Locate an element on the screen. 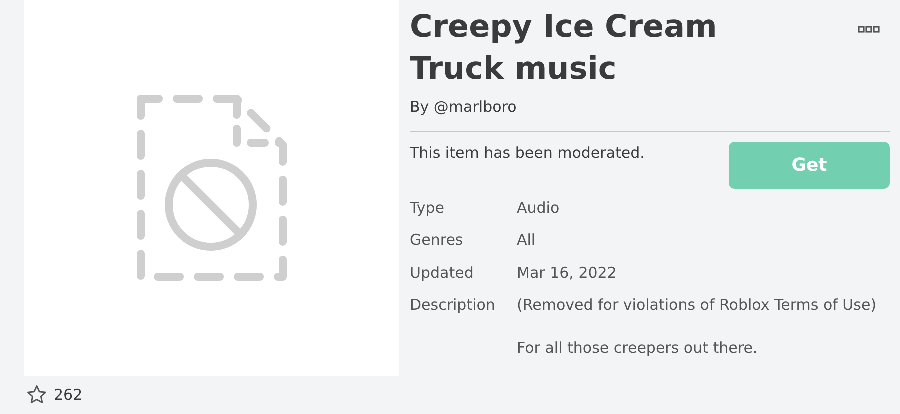 This screenshot has width=900, height=414. detail-value: (Removed for violations of Roblox Terms of Use) is located at coordinates (697, 305).